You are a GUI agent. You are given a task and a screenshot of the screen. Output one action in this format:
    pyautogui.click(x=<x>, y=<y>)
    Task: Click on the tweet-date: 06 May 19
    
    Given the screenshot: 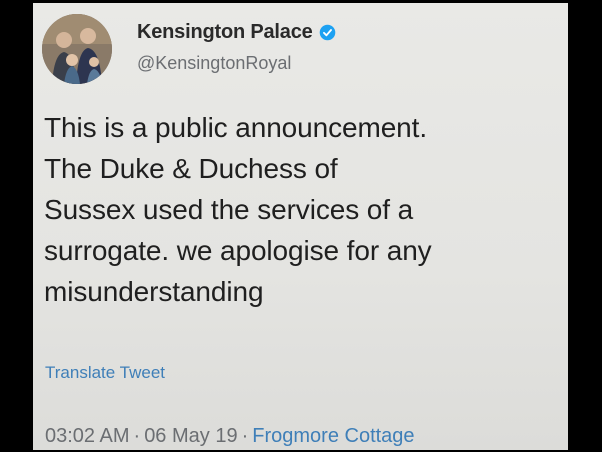 What is the action you would take?
    pyautogui.click(x=190, y=436)
    